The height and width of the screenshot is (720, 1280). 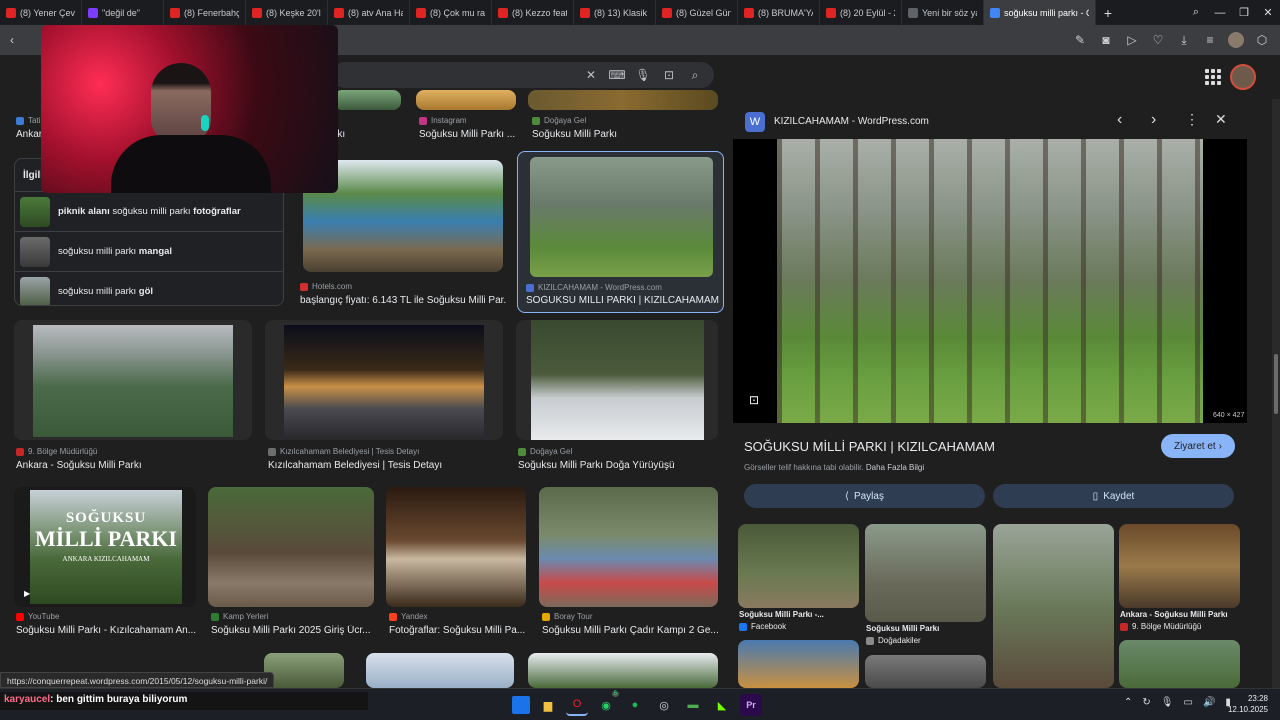 I want to click on result-image-aerial, so click(x=133, y=380).